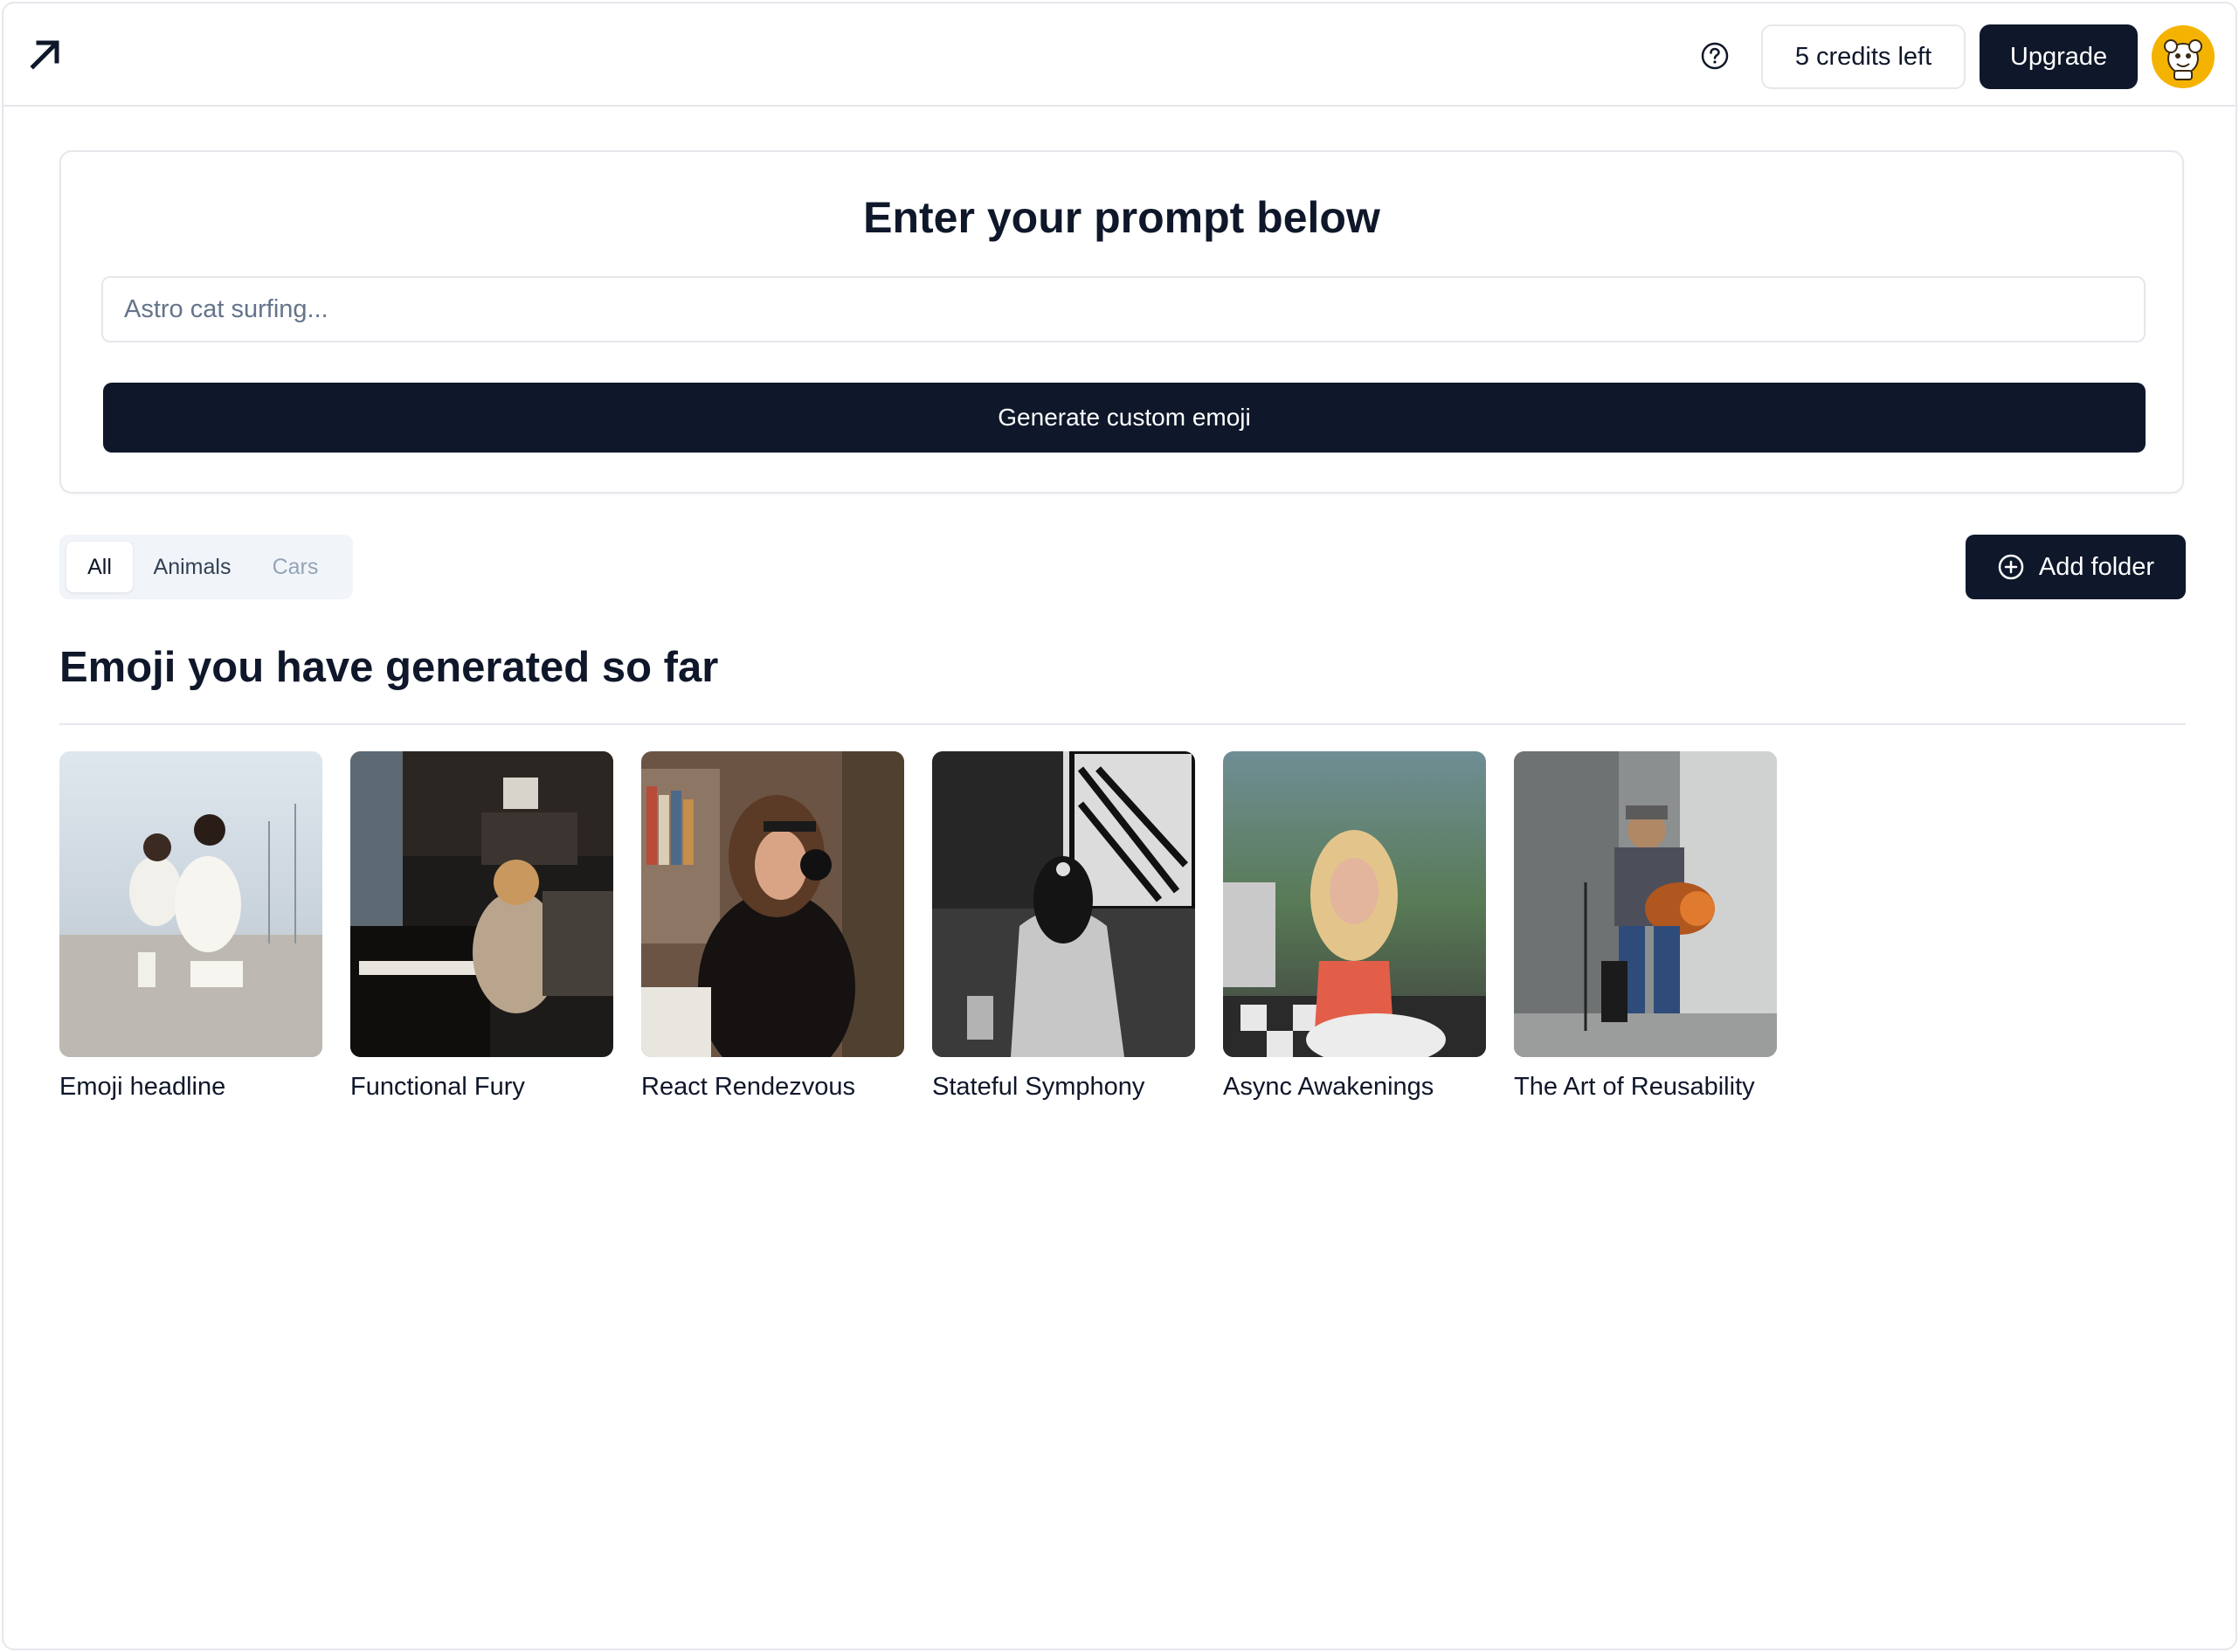 The width and height of the screenshot is (2239, 1652). Describe the element at coordinates (1328, 1087) in the screenshot. I see `emoji-caption: Async Awakenings` at that location.